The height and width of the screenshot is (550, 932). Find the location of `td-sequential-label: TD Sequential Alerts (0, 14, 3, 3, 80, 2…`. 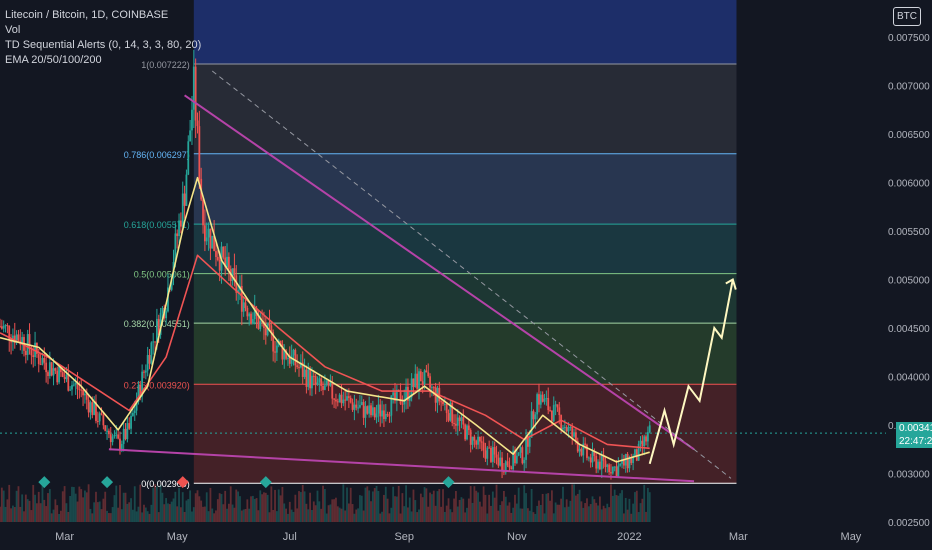

td-sequential-label: TD Sequential Alerts (0, 14, 3, 3, 80, 2… is located at coordinates (103, 45).